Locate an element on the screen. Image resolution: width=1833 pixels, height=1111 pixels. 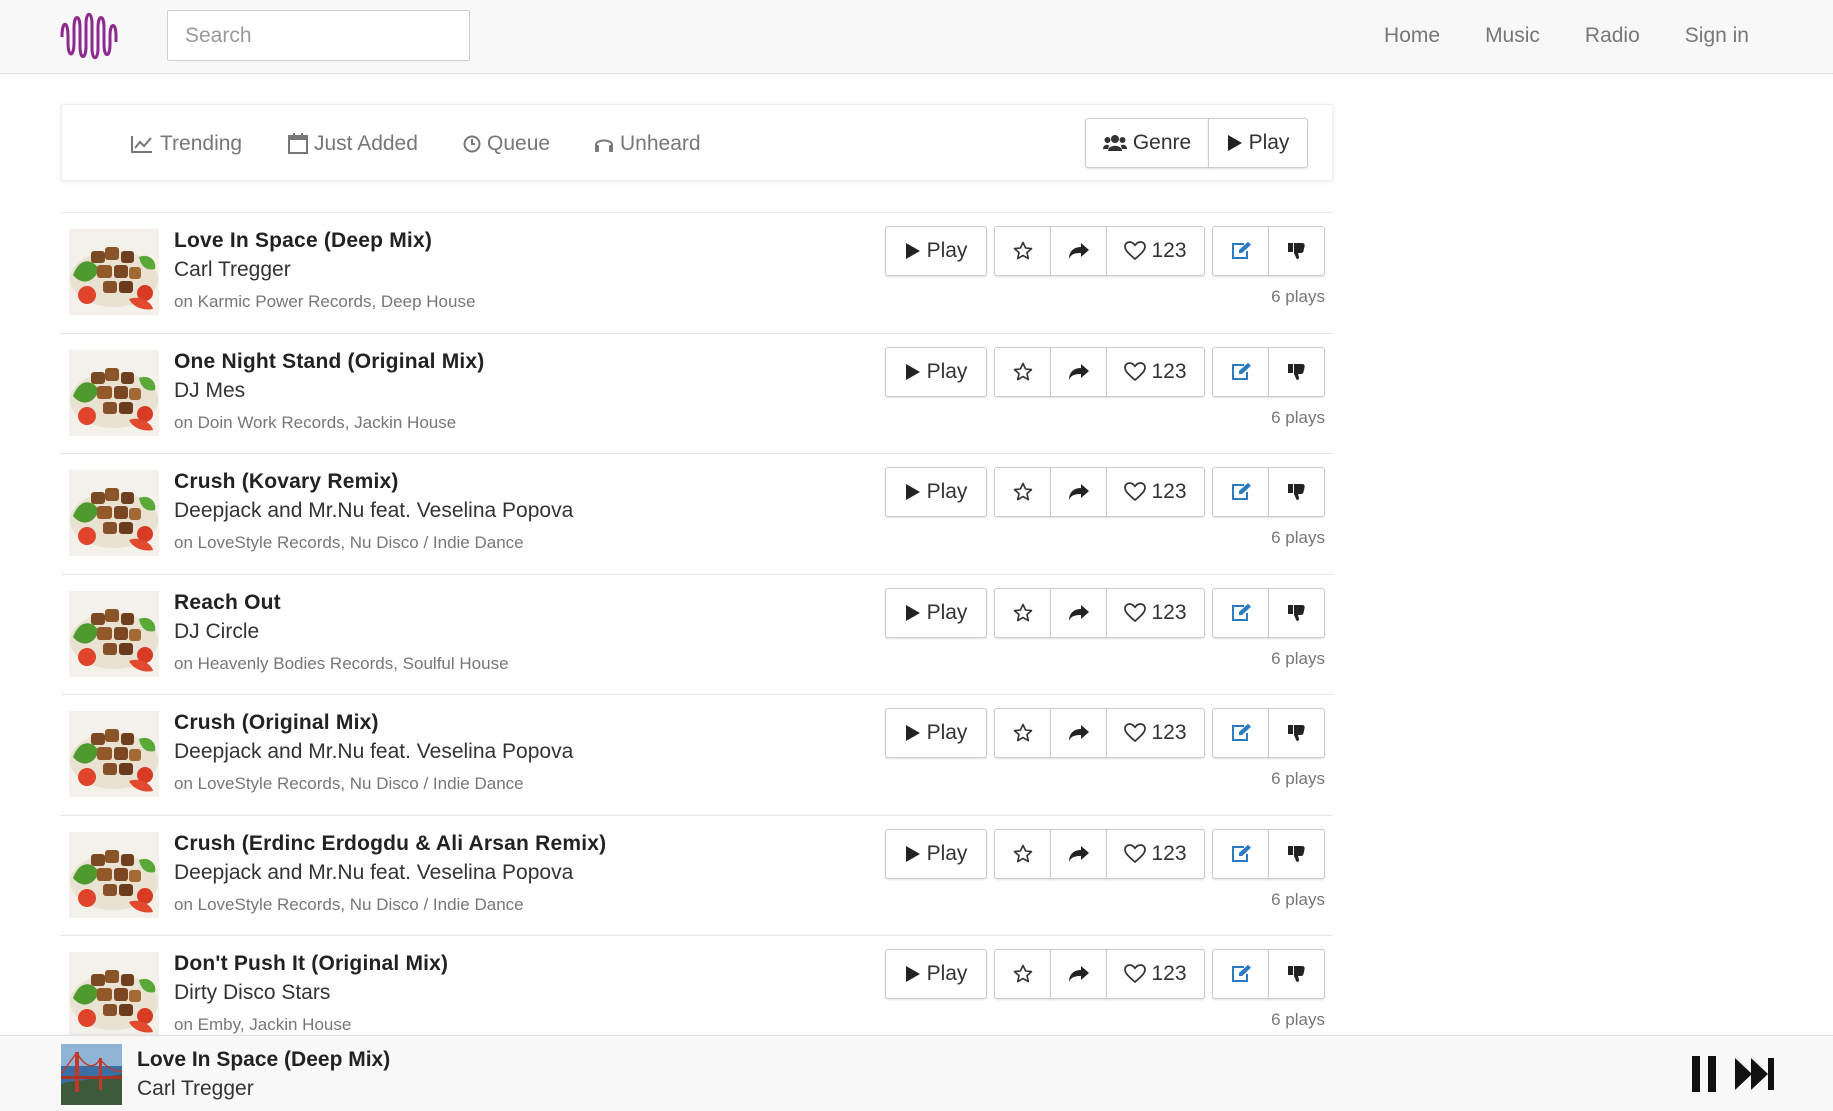
tab-queue: Queue is located at coordinates (506, 143).